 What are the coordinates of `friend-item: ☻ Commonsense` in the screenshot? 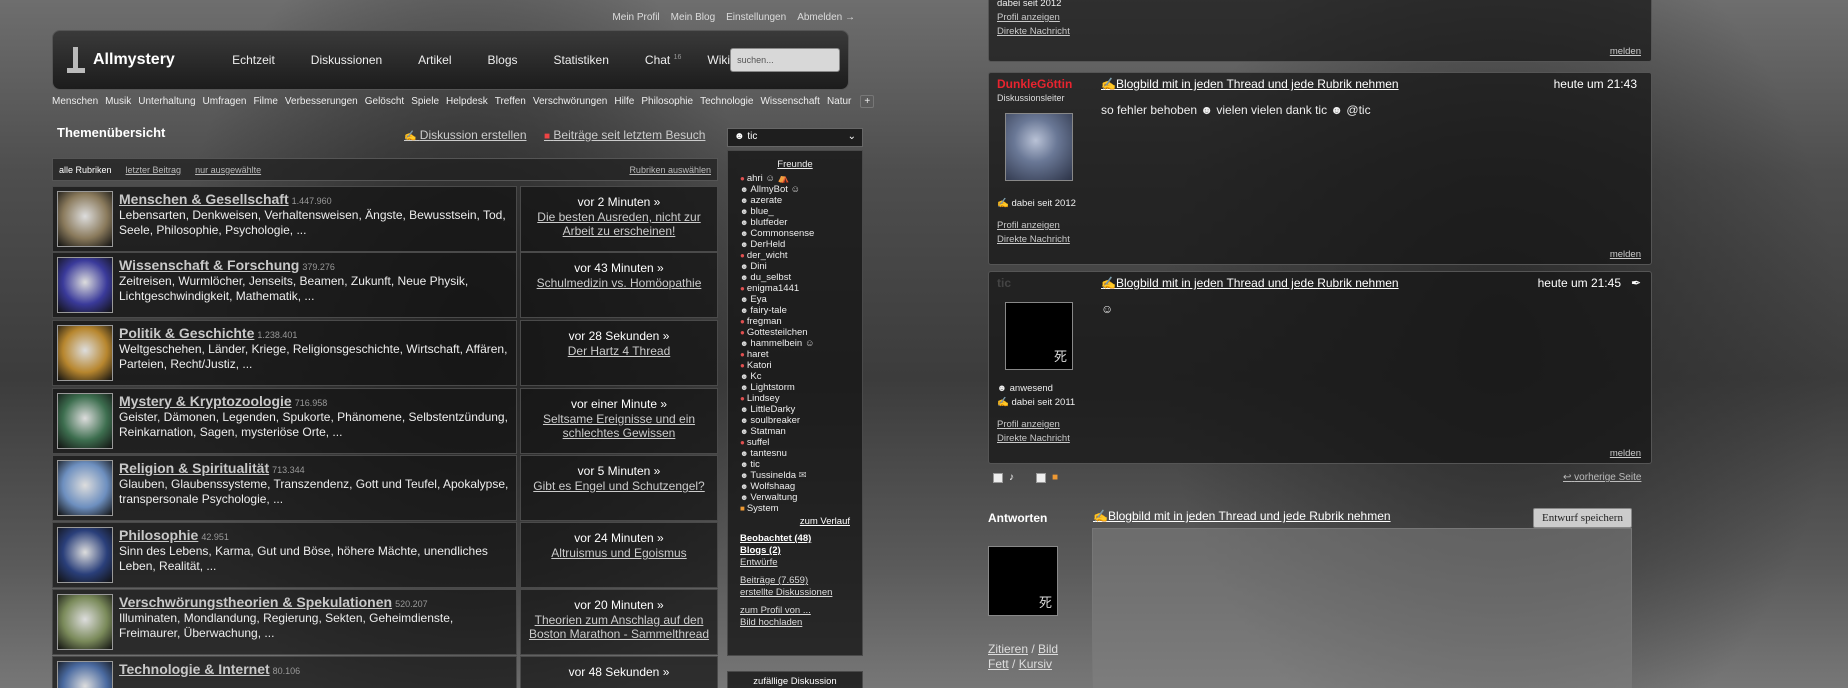 It's located at (795, 233).